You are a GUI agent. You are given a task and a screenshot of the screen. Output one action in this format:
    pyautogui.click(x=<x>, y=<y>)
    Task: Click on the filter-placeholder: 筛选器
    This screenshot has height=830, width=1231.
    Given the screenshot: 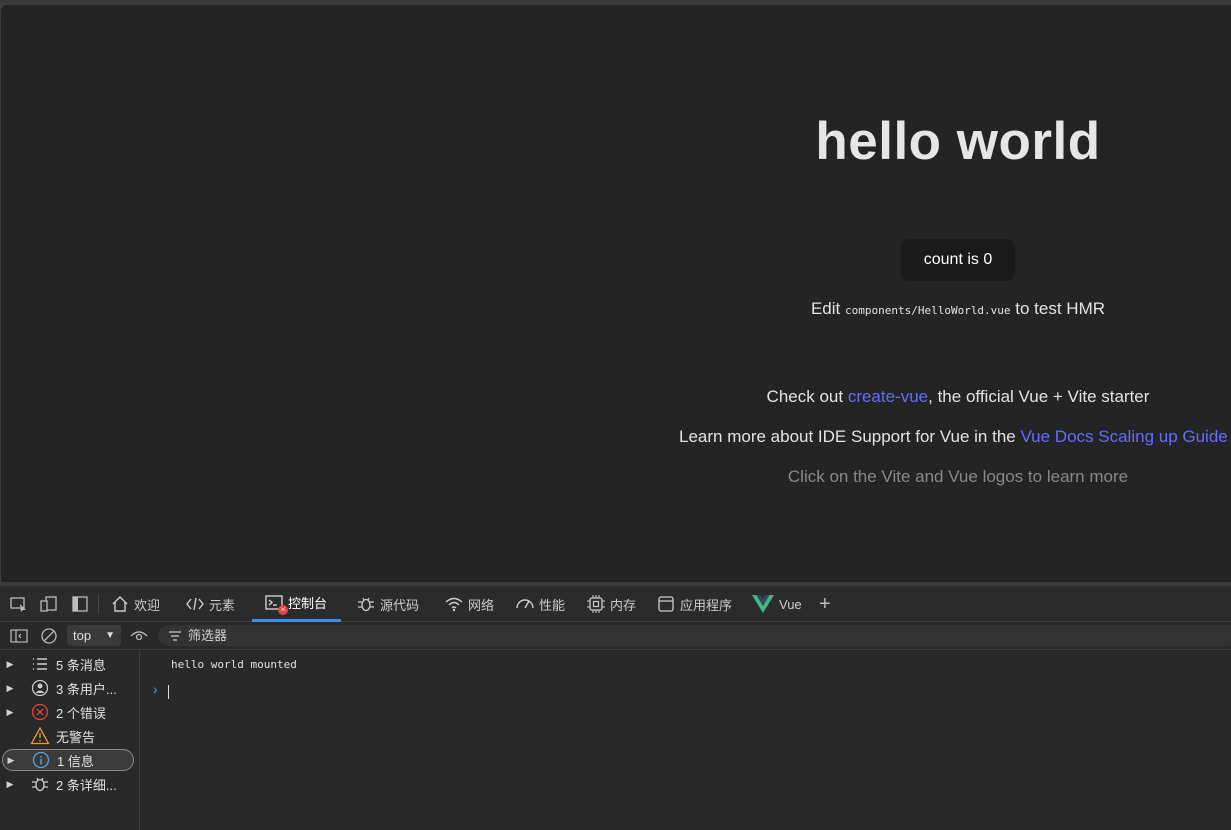 What is the action you would take?
    pyautogui.click(x=208, y=635)
    